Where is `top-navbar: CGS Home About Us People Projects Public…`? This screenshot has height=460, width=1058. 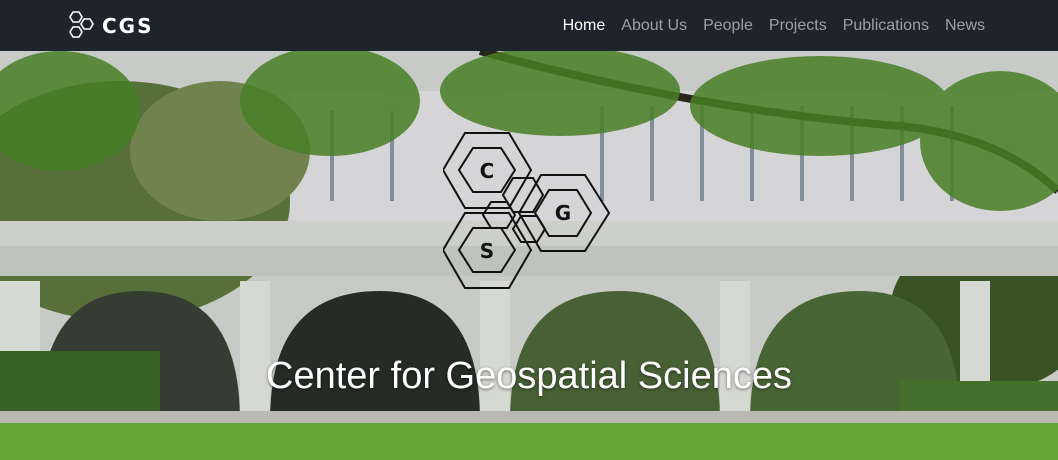 top-navbar: CGS Home About Us People Projects Public… is located at coordinates (529, 25).